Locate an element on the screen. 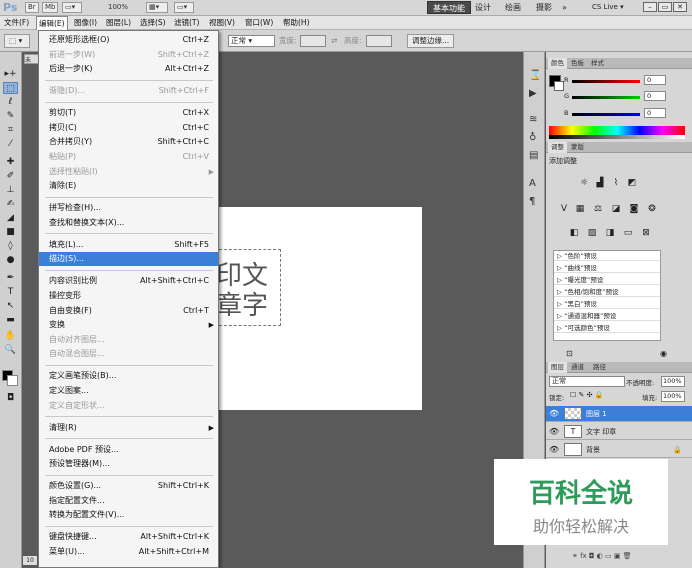 This screenshot has height=568, width=692. grayscale-ramp is located at coordinates (617, 137).